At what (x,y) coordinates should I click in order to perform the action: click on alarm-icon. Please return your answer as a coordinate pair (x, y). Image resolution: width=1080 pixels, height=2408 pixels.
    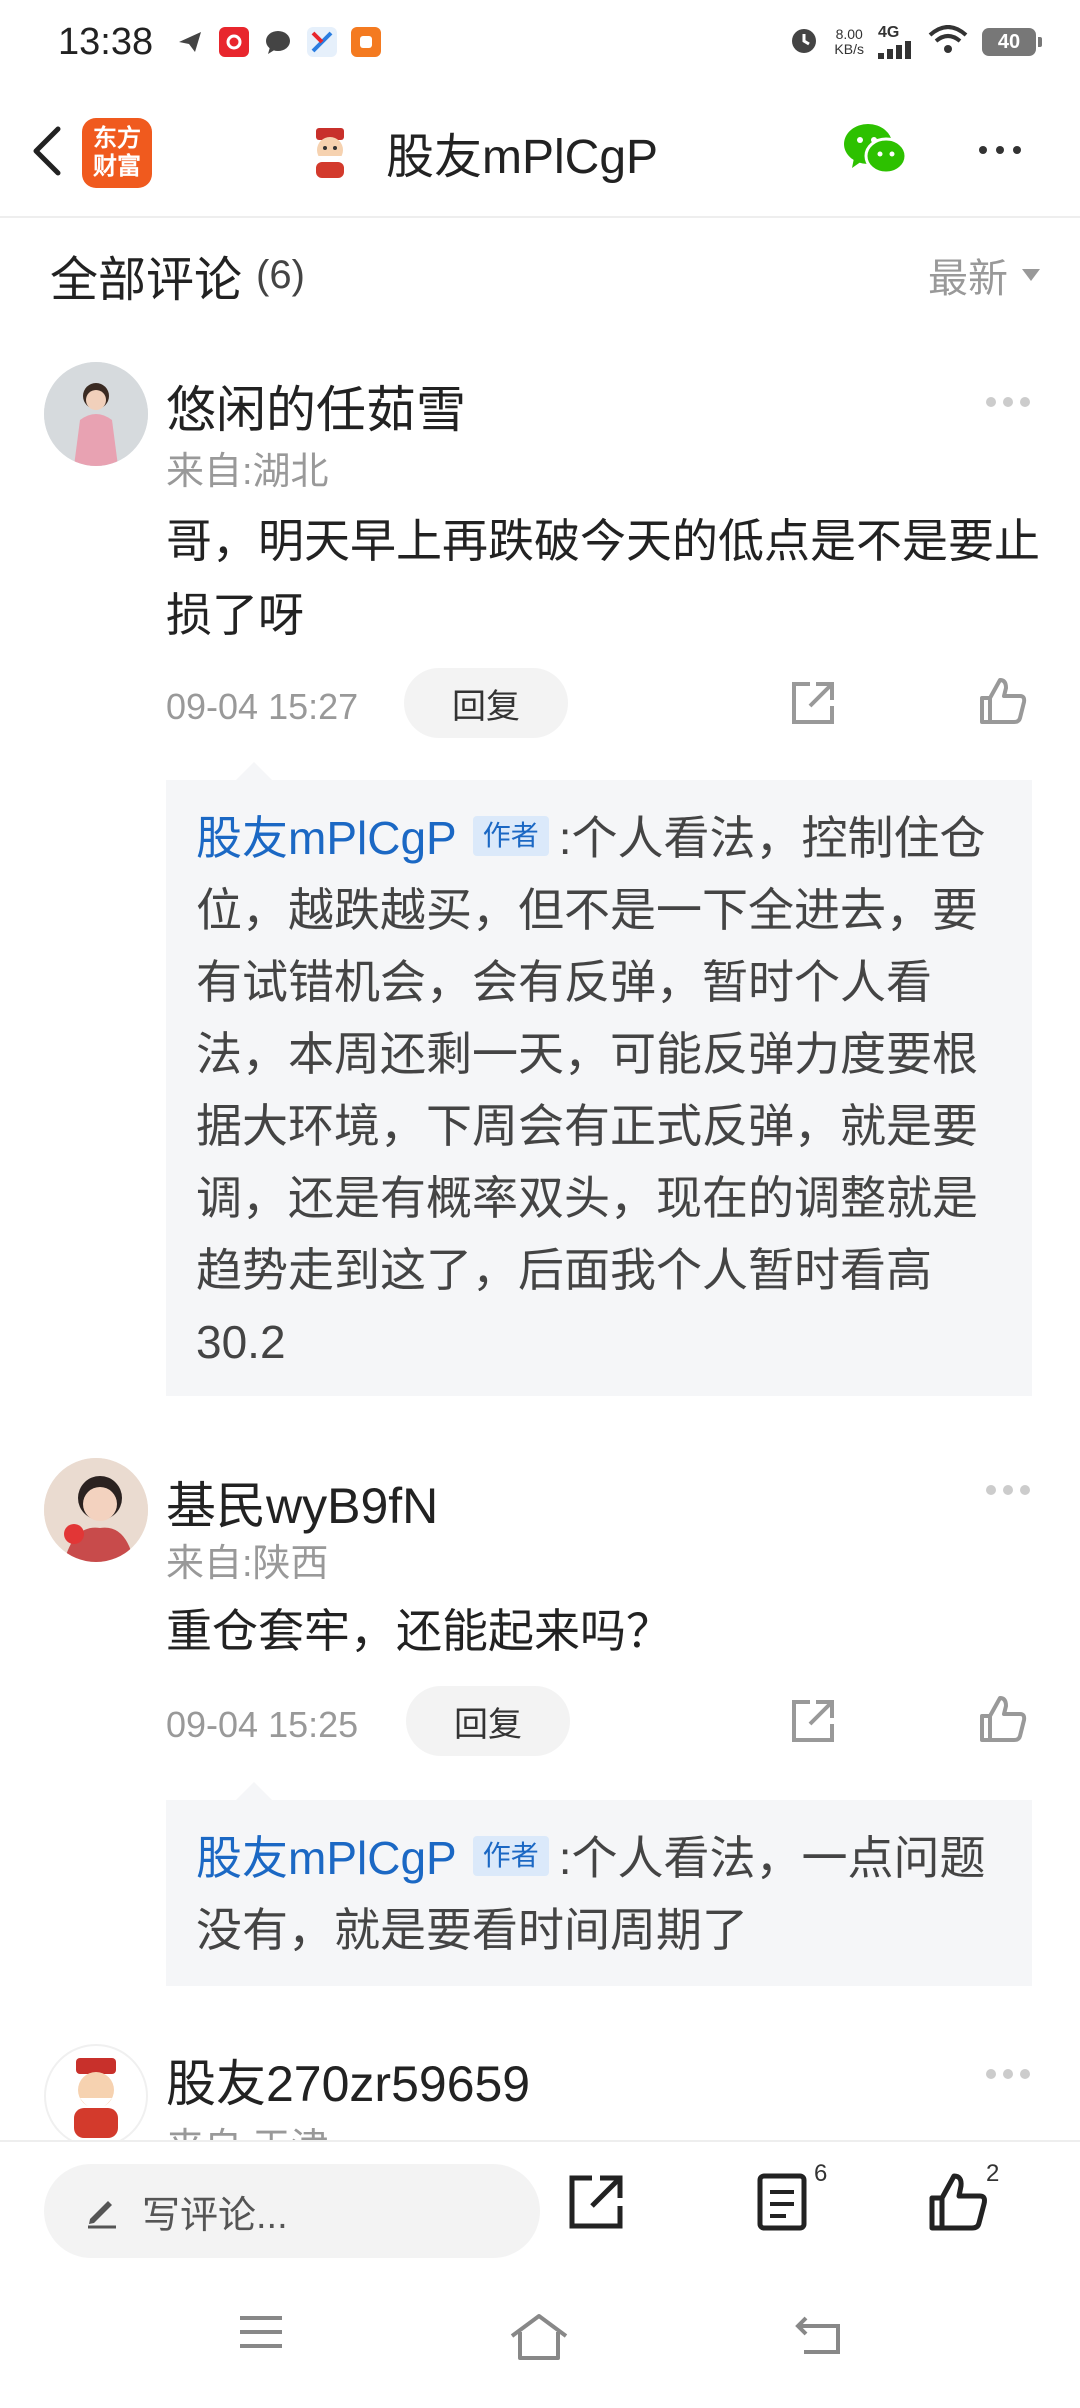
    Looking at the image, I should click on (804, 42).